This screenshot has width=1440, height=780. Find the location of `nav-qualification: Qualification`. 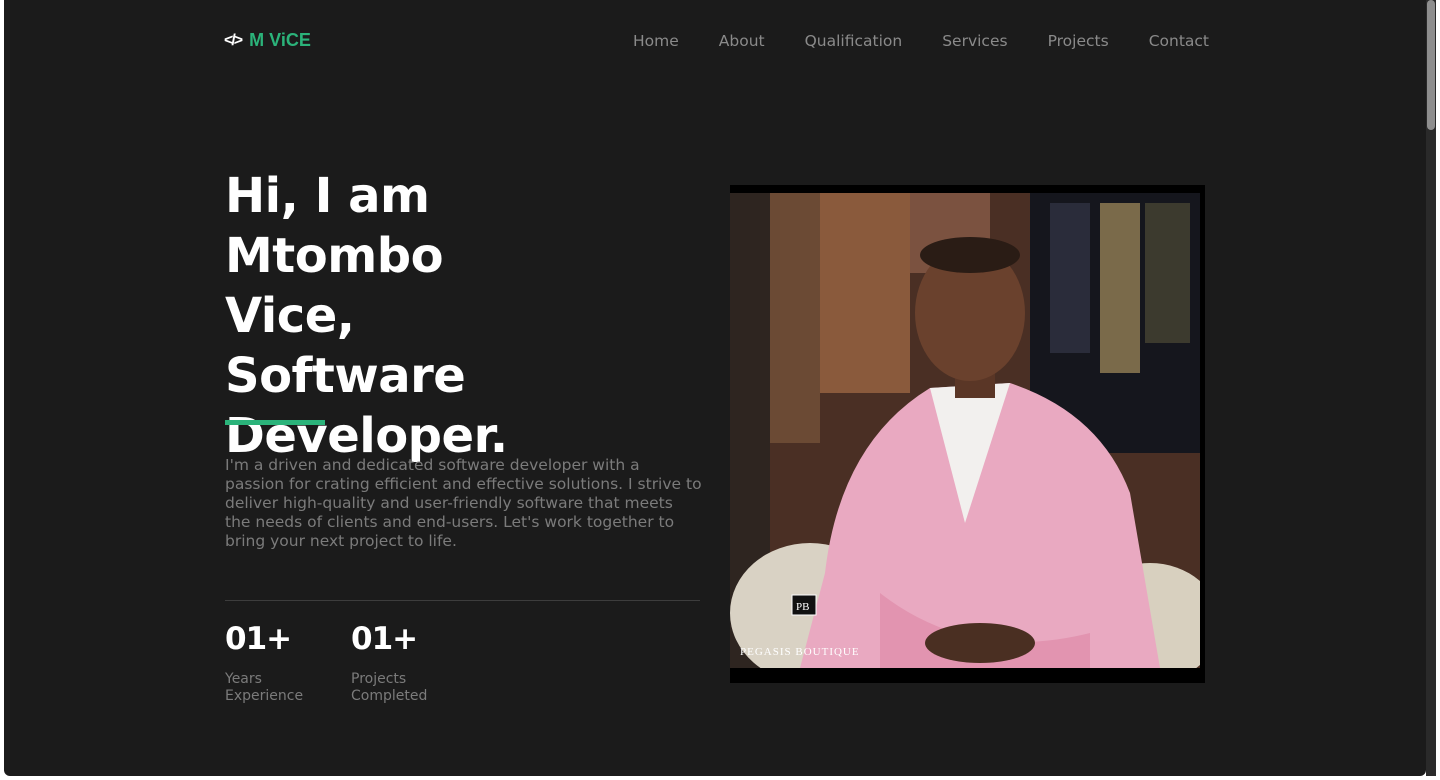

nav-qualification: Qualification is located at coordinates (854, 41).